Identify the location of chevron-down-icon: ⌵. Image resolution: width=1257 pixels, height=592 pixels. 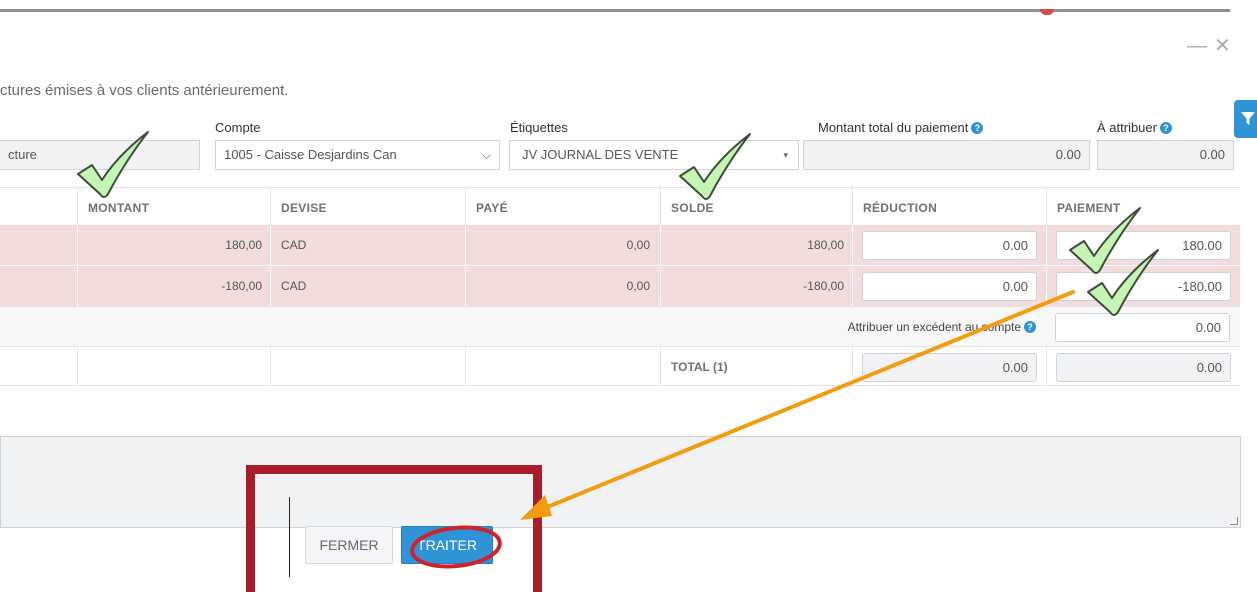
(486, 155).